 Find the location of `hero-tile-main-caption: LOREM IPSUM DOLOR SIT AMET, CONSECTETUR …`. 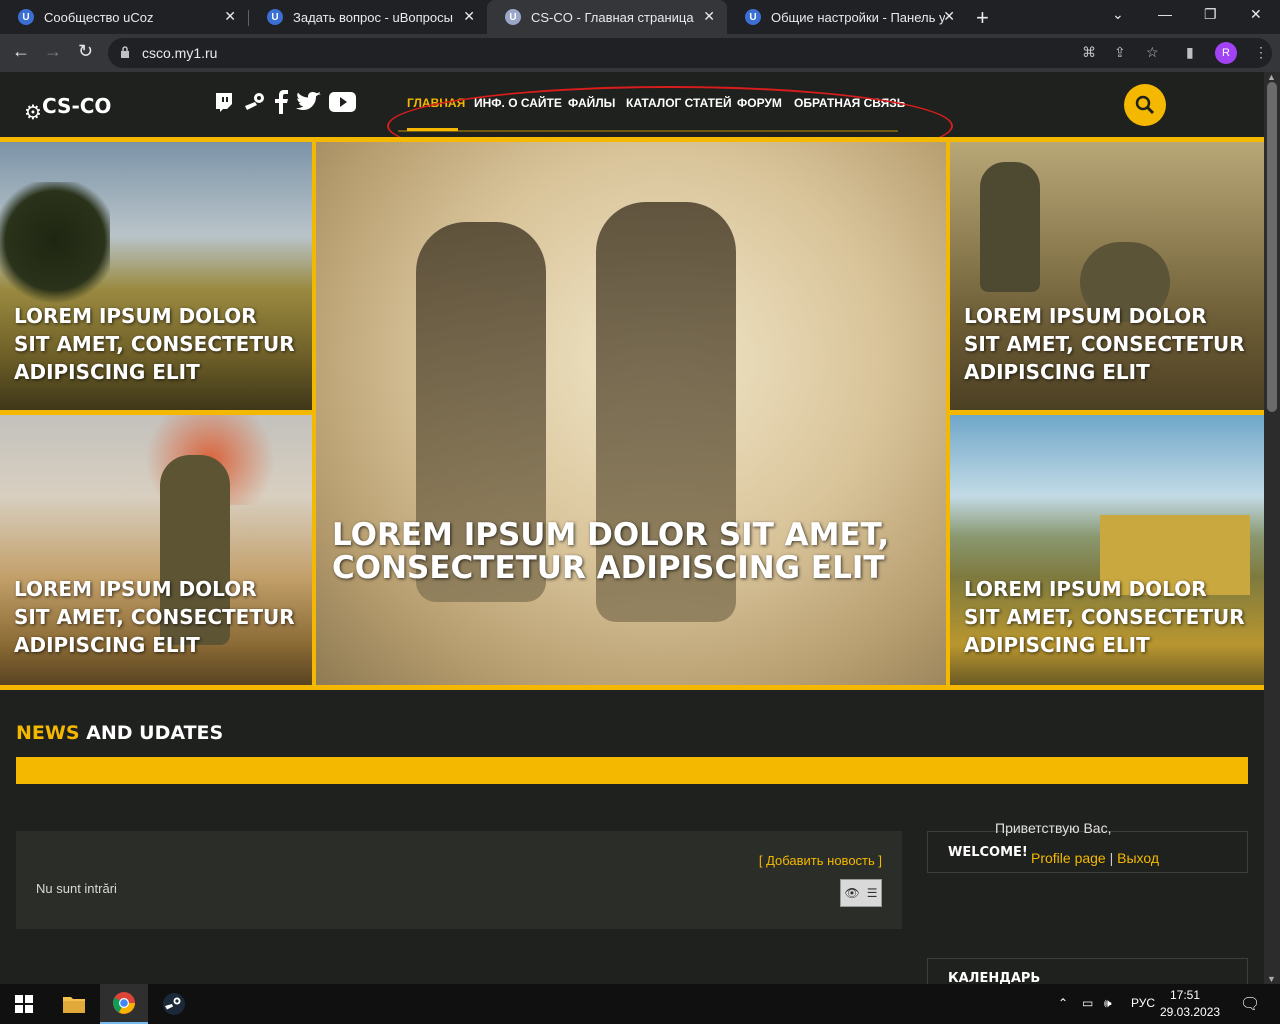

hero-tile-main-caption: LOREM IPSUM DOLOR SIT AMET, CONSECTETUR … is located at coordinates (611, 551).